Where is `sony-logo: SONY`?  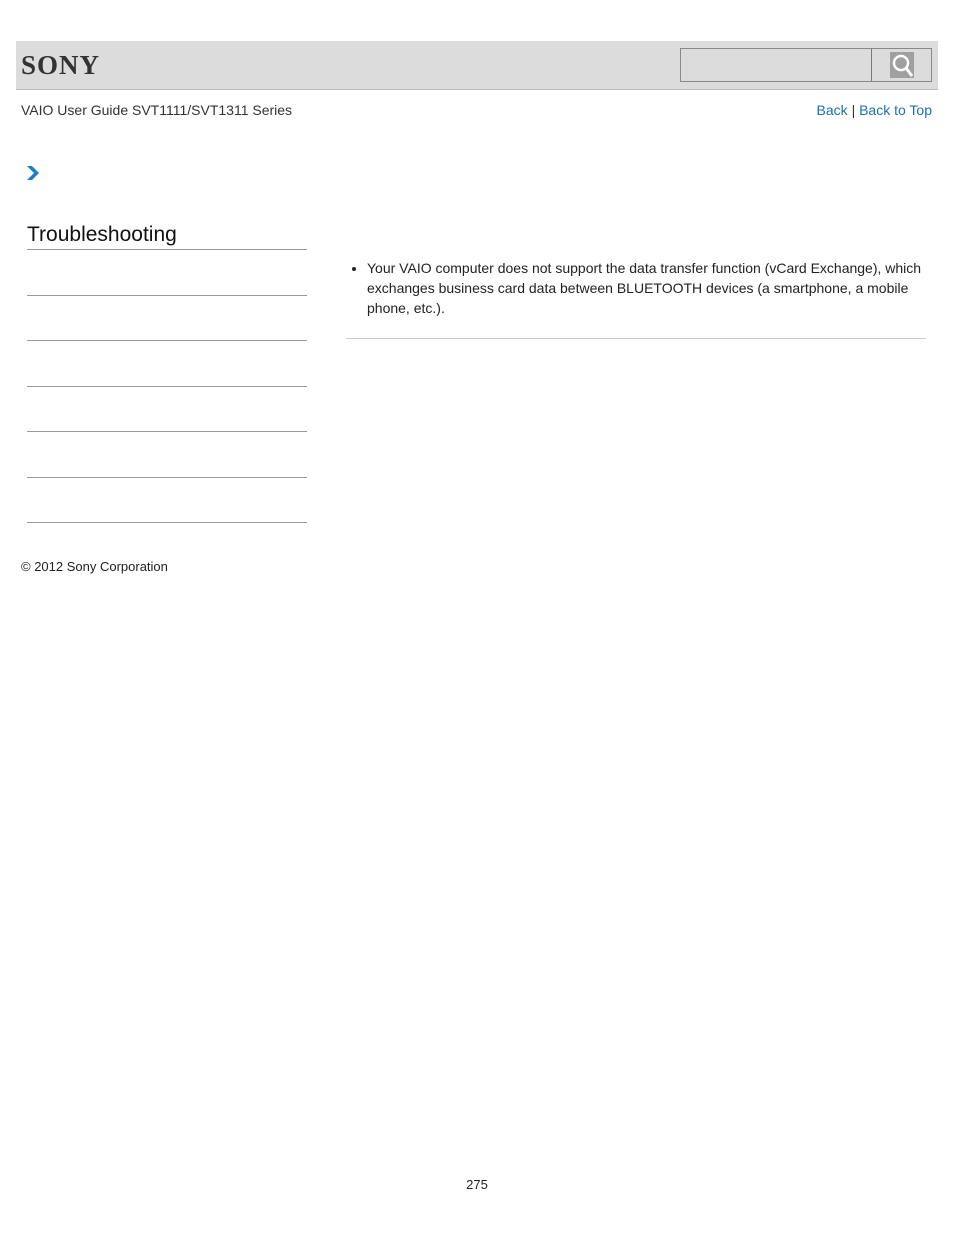
sony-logo: SONY is located at coordinates (61, 65).